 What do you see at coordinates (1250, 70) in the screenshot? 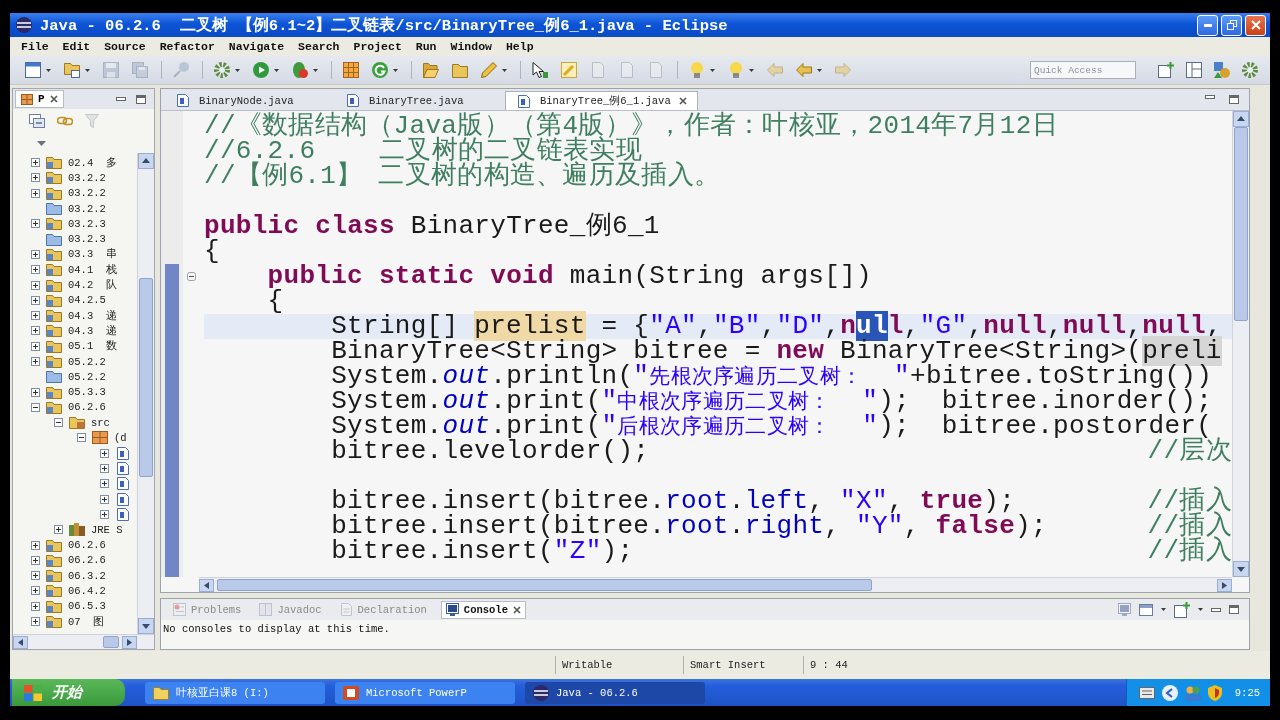
I see `gear-icon` at bounding box center [1250, 70].